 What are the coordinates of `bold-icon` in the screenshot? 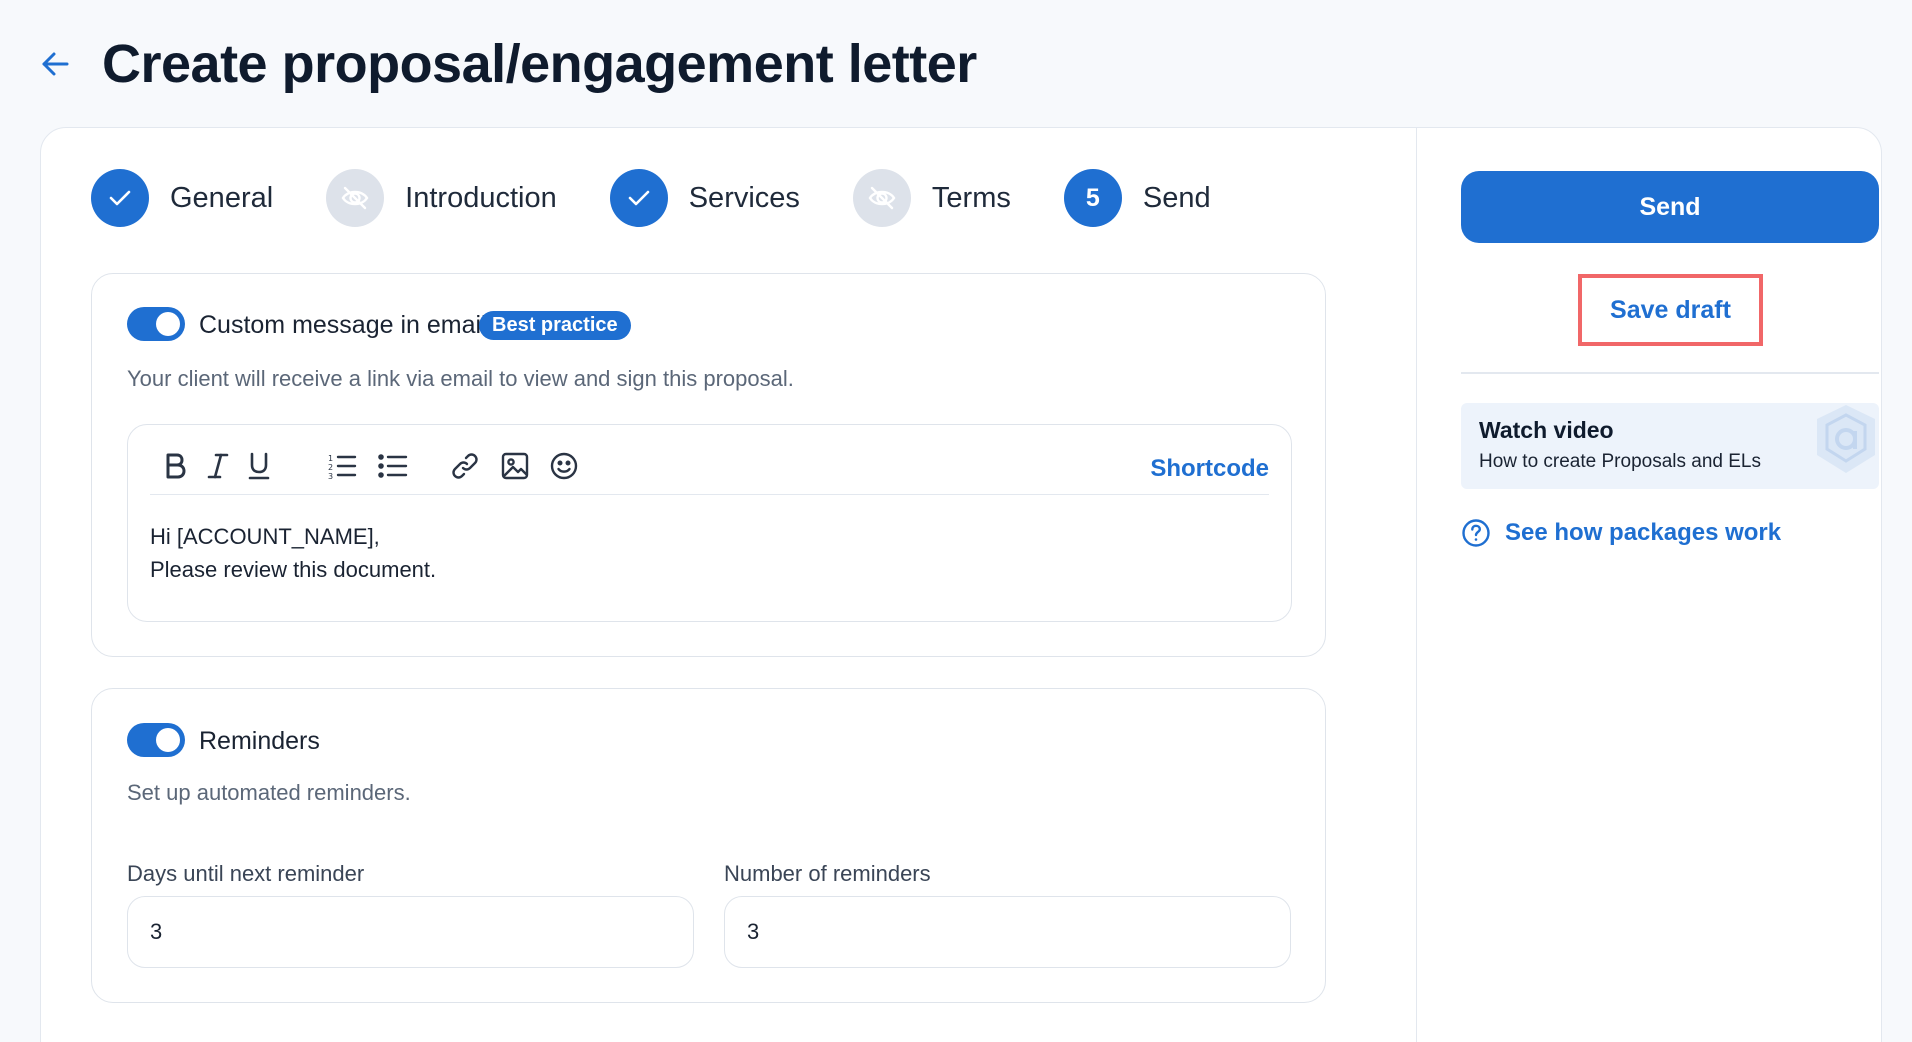 It's located at (175, 466).